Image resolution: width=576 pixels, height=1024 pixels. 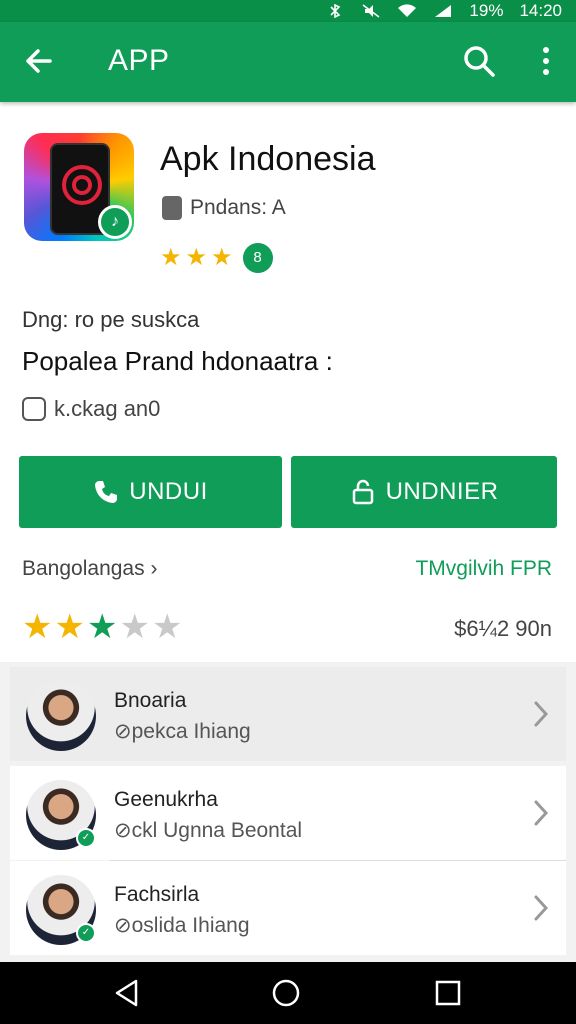 I want to click on bluetooth-icon, so click(x=335, y=11).